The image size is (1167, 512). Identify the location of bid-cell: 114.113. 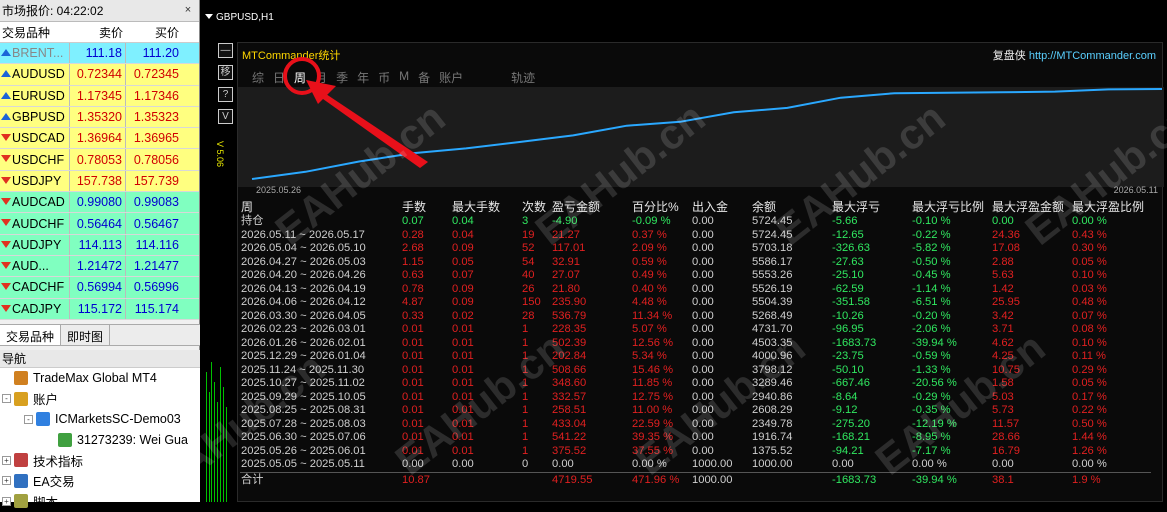
(98, 244).